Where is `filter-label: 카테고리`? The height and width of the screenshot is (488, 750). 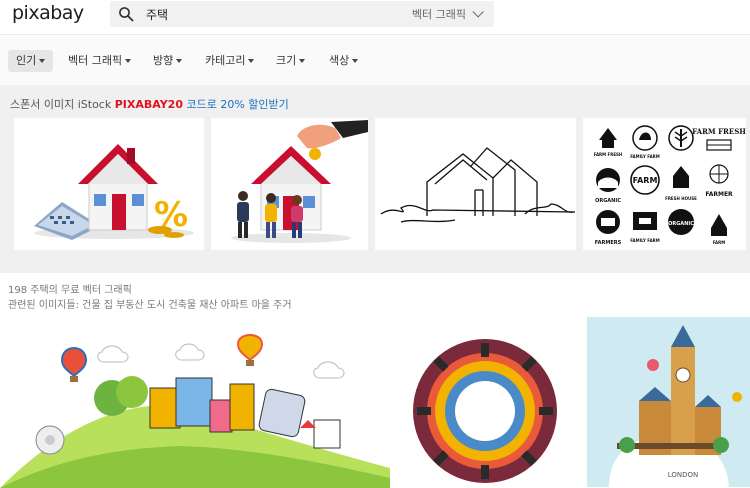
filter-label: 카테고리 is located at coordinates (225, 60).